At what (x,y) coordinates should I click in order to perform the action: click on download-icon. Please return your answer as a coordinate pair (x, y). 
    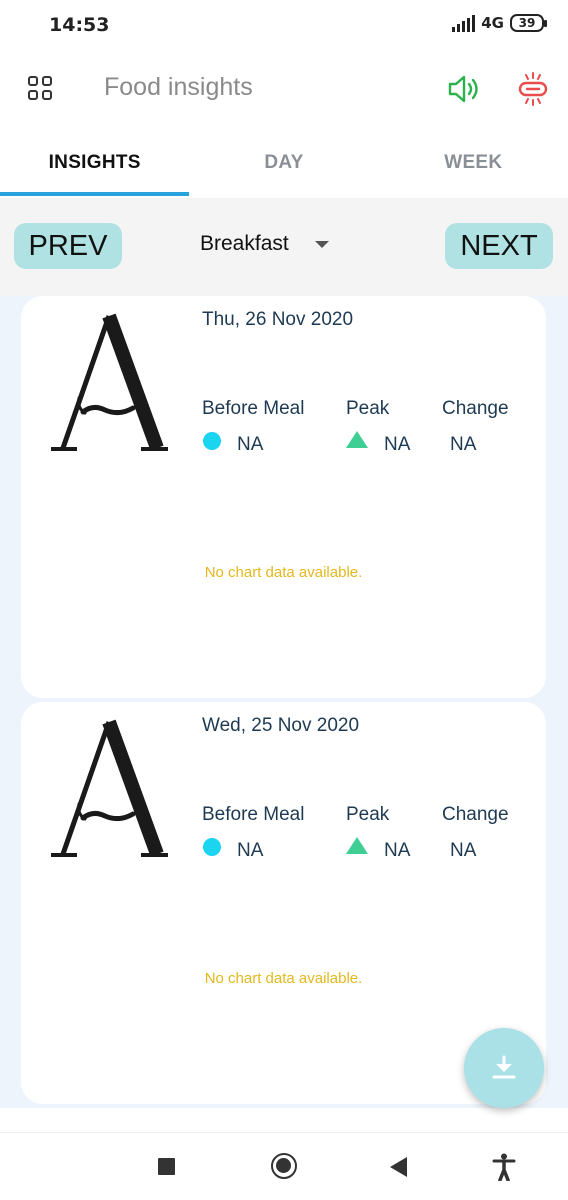
    Looking at the image, I should click on (504, 1067).